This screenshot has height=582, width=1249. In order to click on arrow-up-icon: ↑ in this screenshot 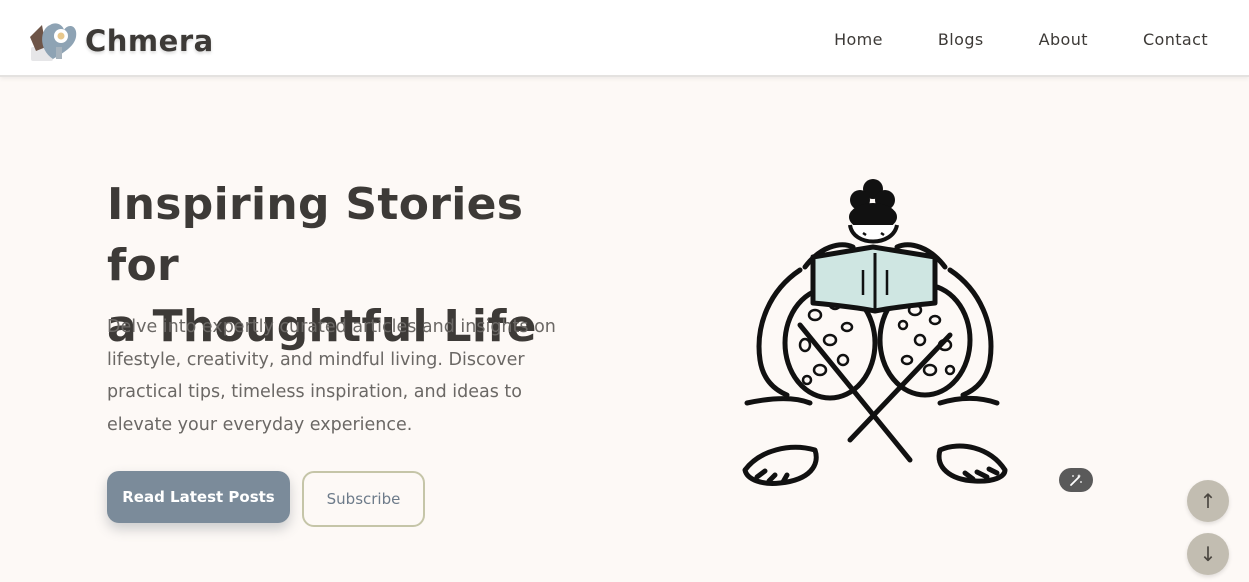, I will do `click(1208, 501)`.